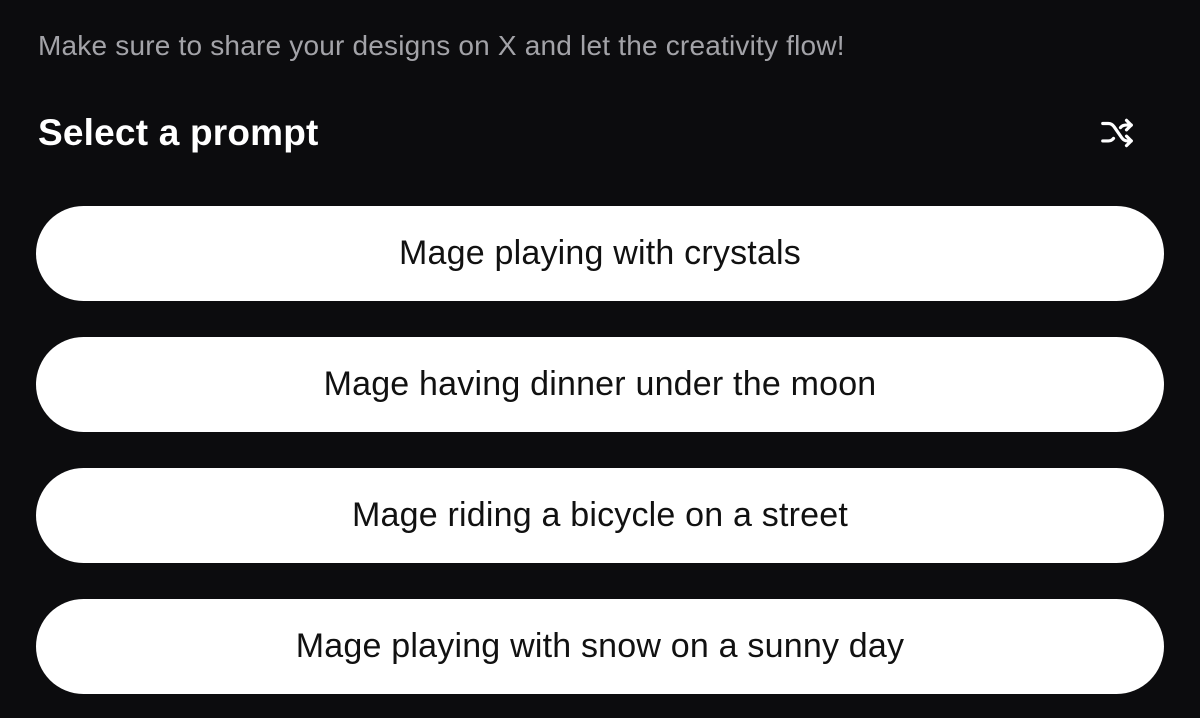 The width and height of the screenshot is (1200, 718). I want to click on prompt-button-dinner-moon: Mage having dinner under the moon, so click(600, 384).